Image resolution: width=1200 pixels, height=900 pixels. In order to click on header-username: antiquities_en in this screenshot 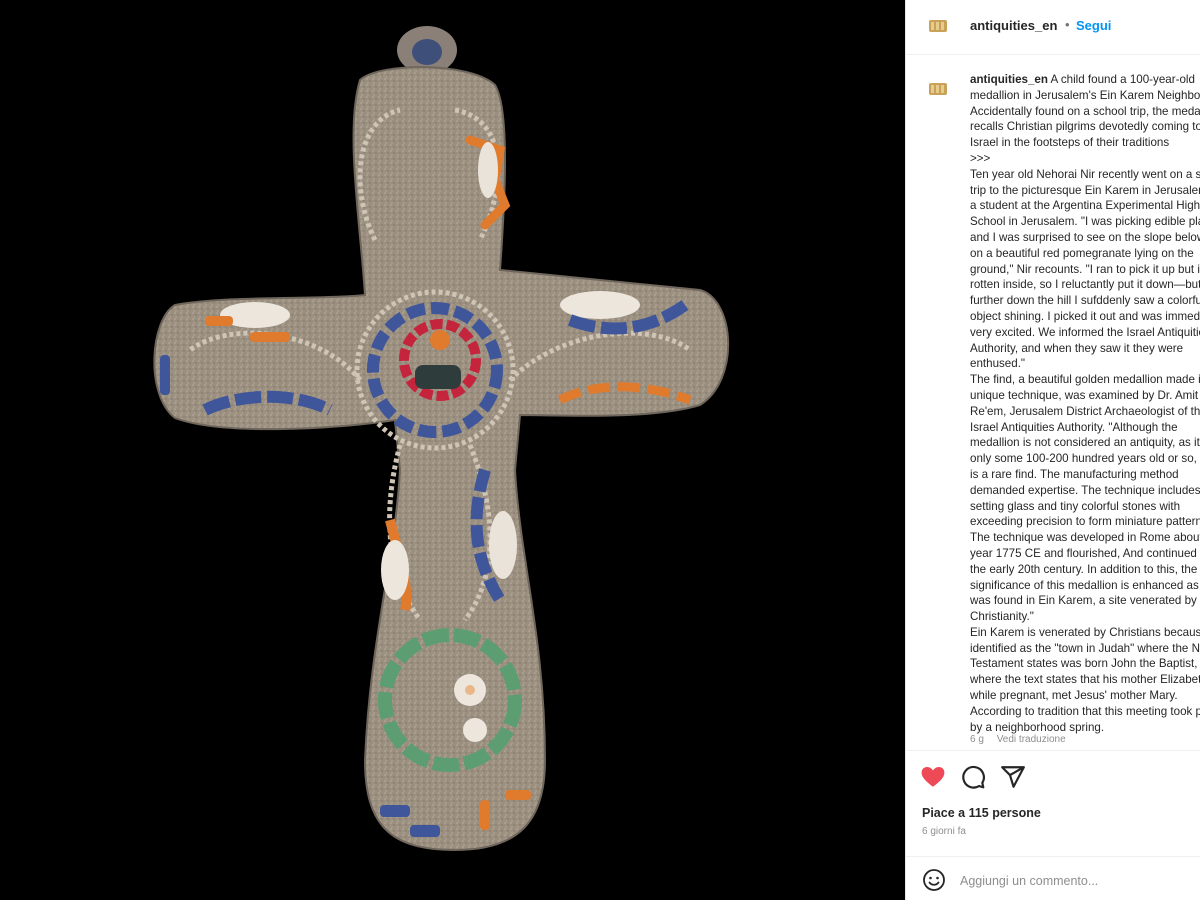, I will do `click(1013, 25)`.